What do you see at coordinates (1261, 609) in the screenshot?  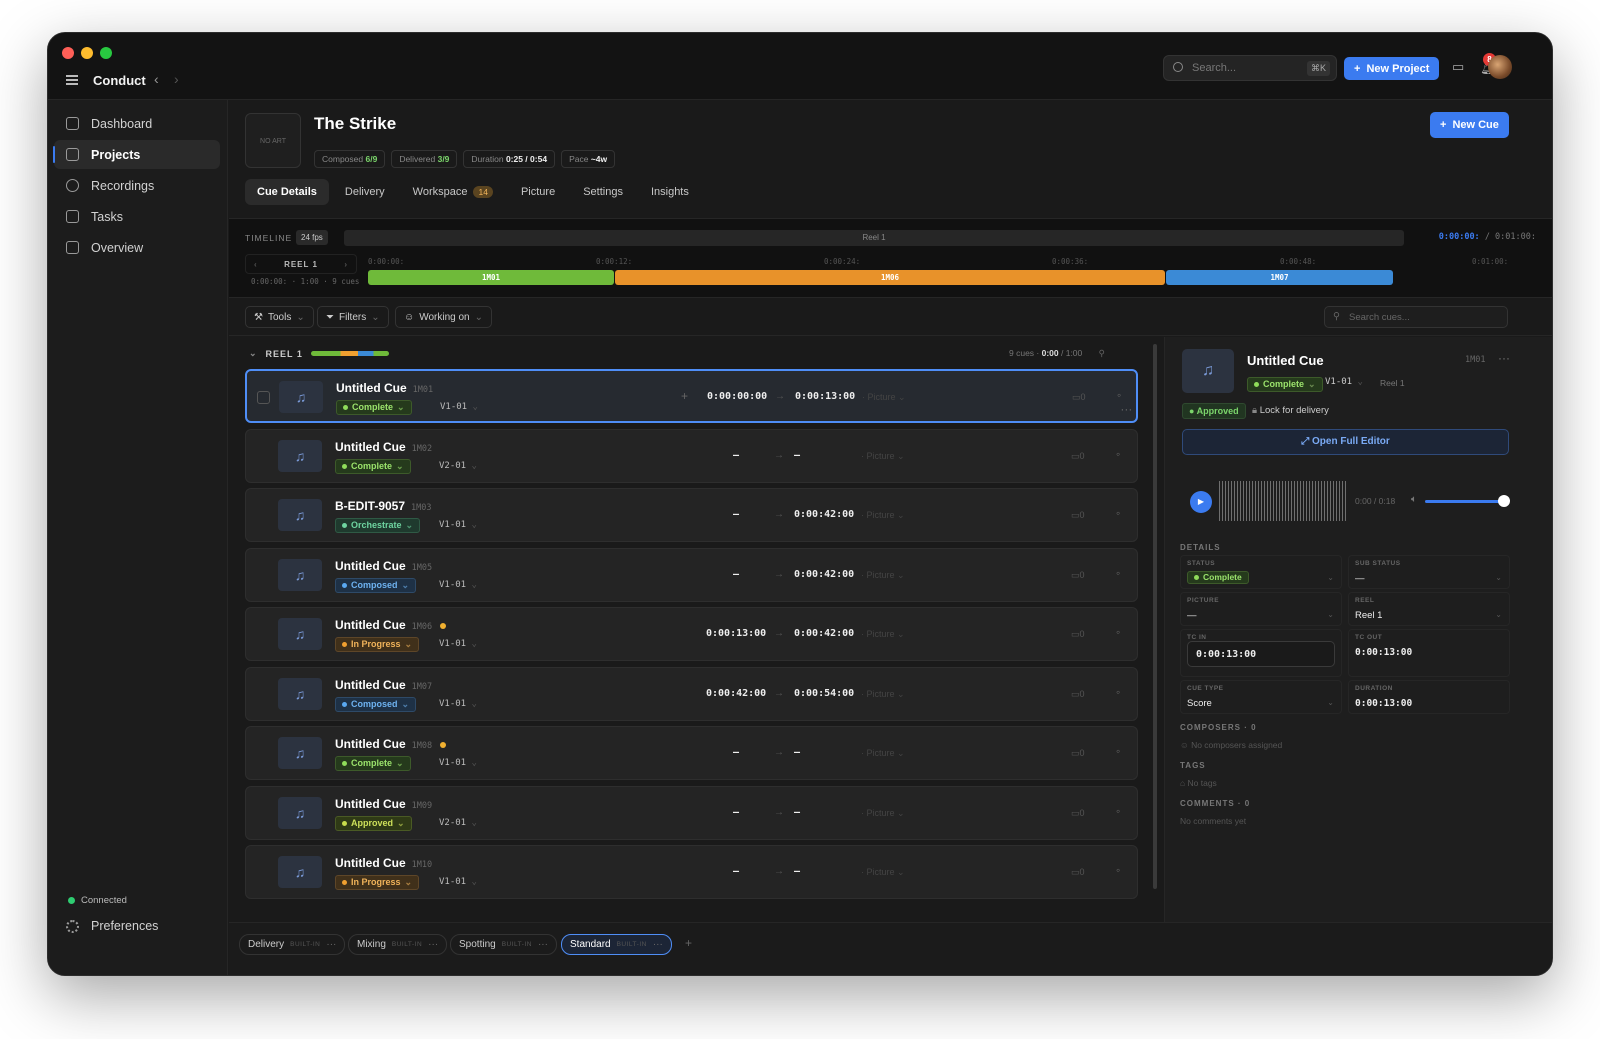 I see `picture-field: PICTURE — ⌄` at bounding box center [1261, 609].